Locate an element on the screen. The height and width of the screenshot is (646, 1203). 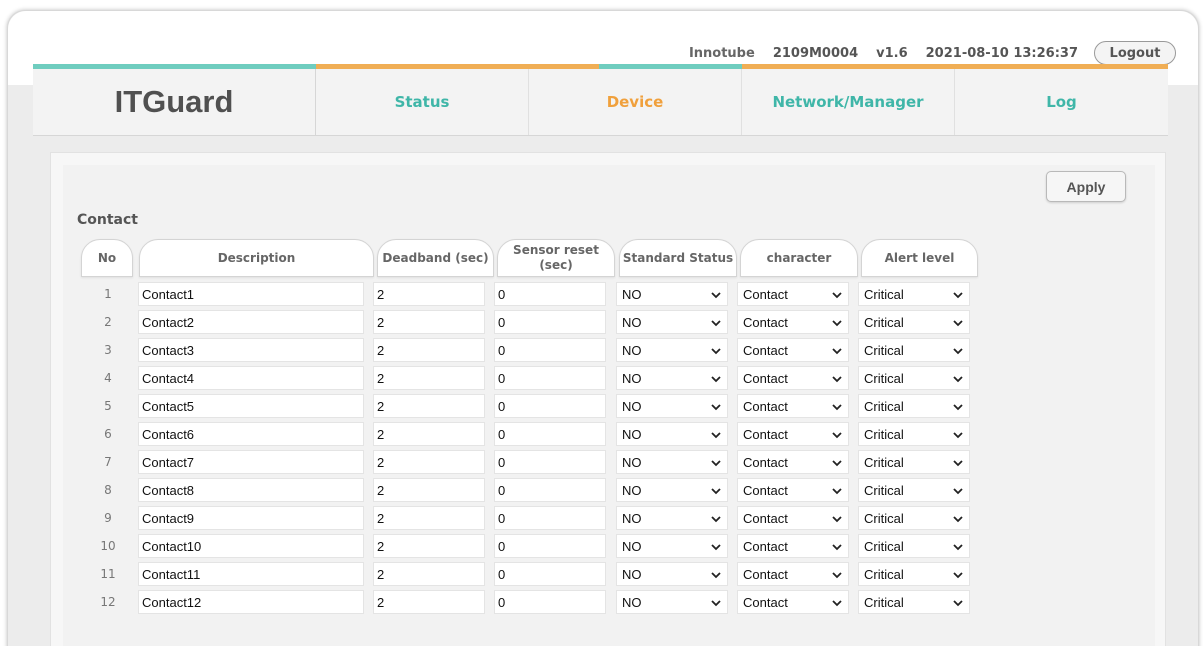
description-input: Contact8 is located at coordinates (251, 490).